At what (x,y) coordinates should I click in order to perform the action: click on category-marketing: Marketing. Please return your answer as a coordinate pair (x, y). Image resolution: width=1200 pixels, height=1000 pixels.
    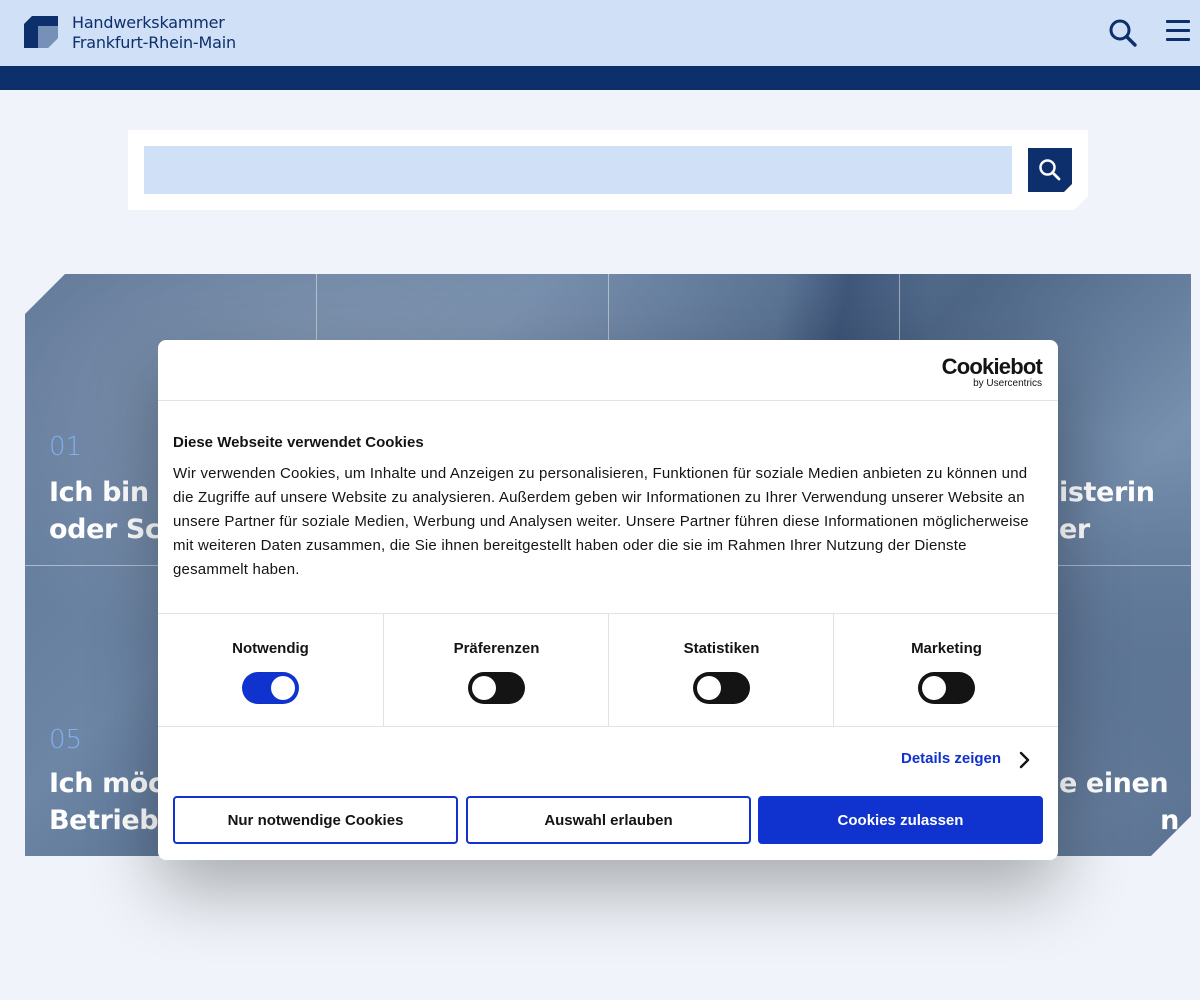
    Looking at the image, I should click on (945, 670).